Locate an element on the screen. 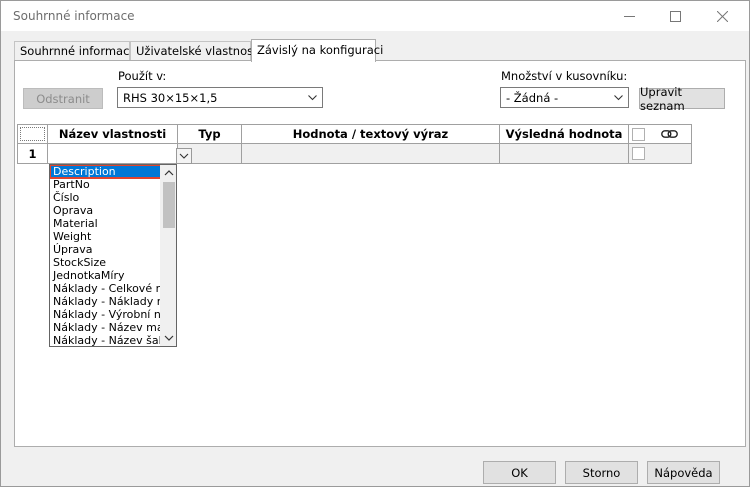 This screenshot has height=487, width=750. title-bar: Souhrnné informace is located at coordinates (375, 16).